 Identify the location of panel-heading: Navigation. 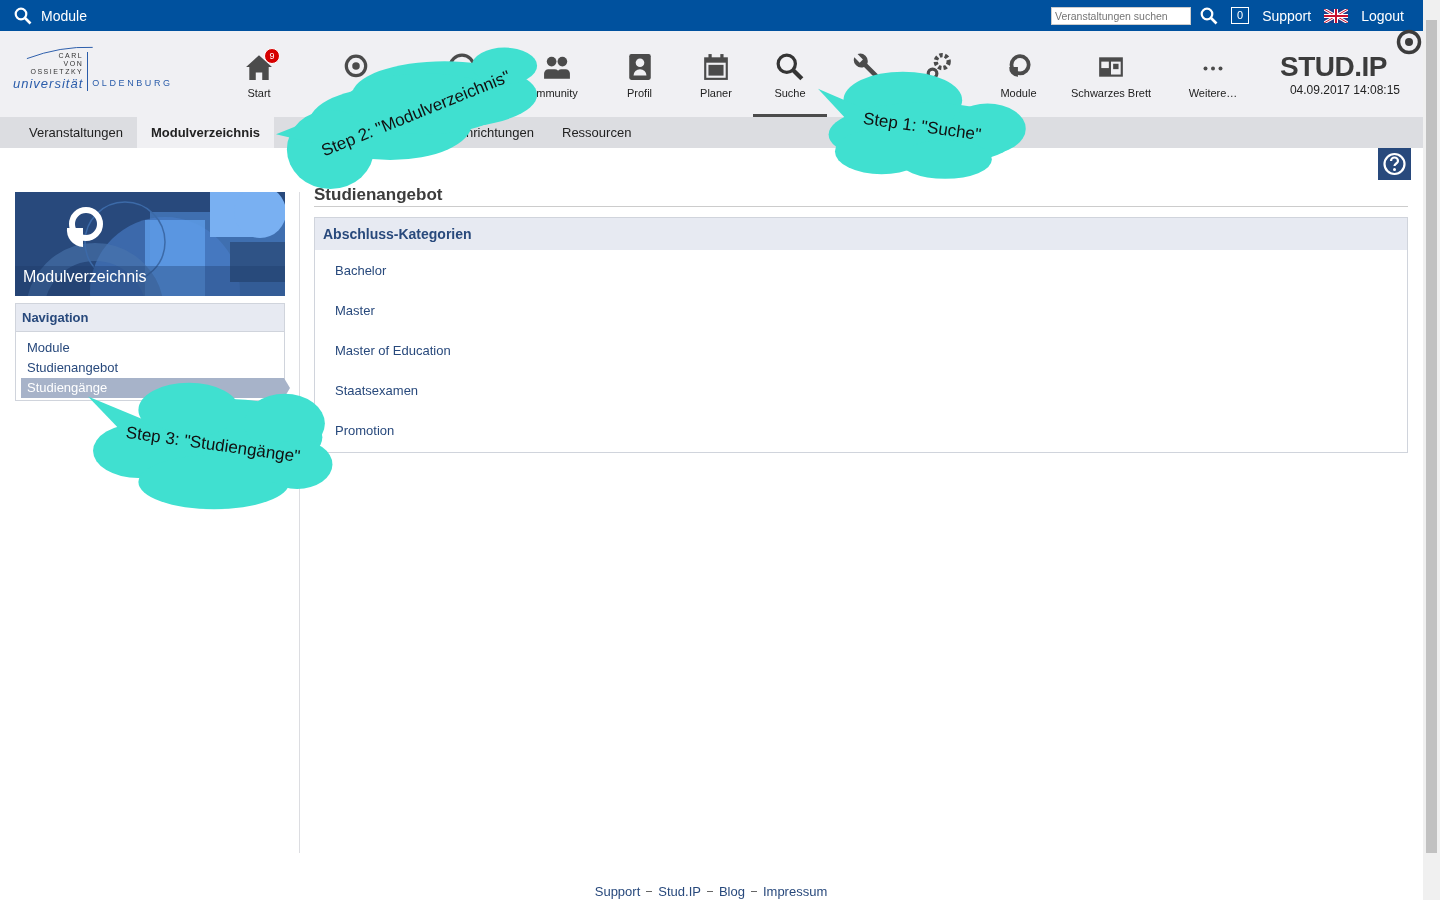
(150, 318).